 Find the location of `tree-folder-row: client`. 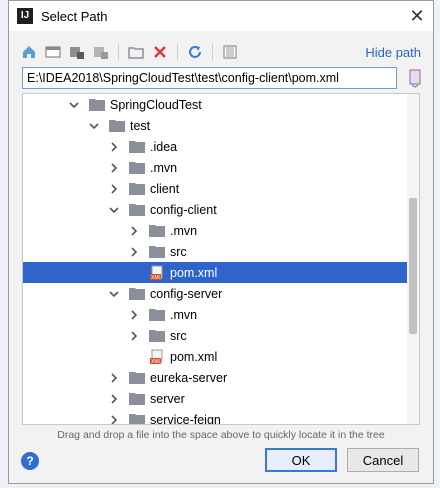

tree-folder-row: client is located at coordinates (215, 188).